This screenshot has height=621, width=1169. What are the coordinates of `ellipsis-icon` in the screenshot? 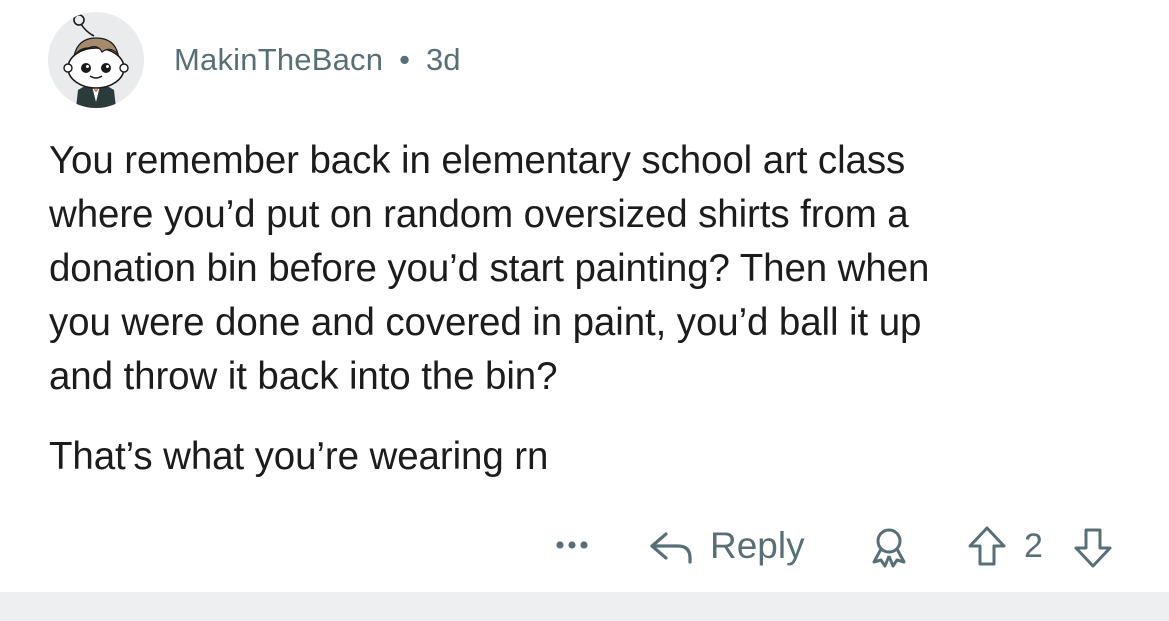 It's located at (572, 545).